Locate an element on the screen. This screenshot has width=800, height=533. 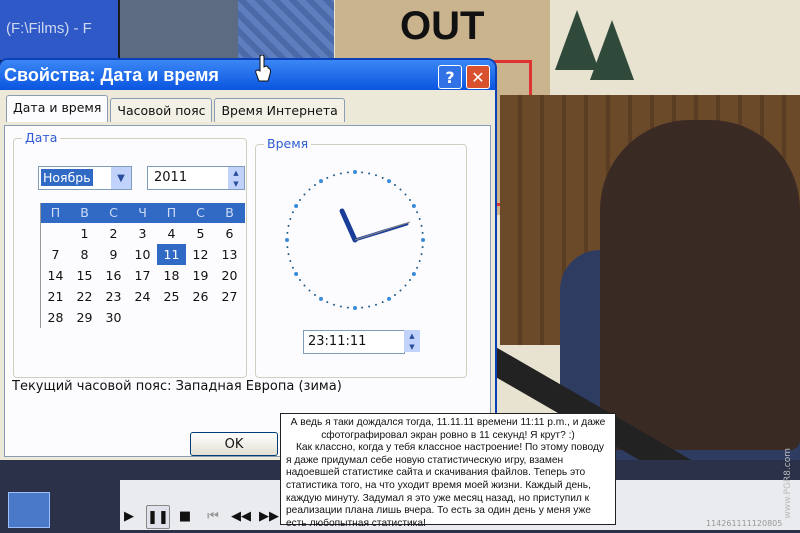
calendar-week-row: 7 8 9 10 11 12 13 is located at coordinates (143, 254).